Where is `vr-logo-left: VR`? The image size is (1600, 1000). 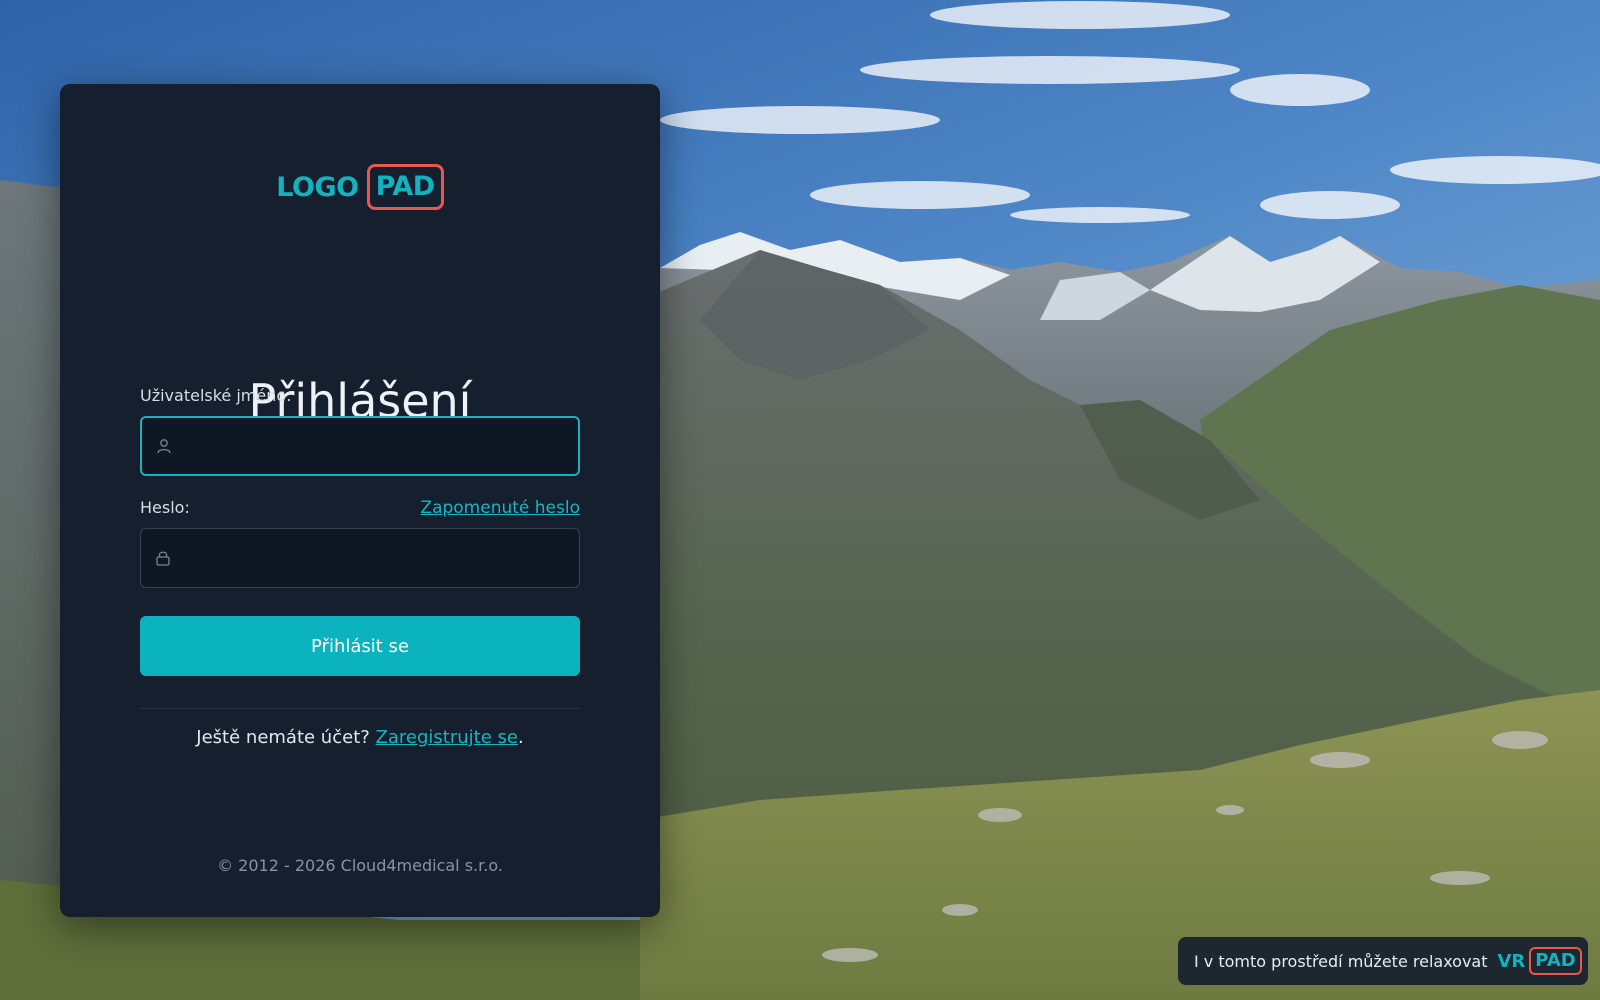 vr-logo-left: VR is located at coordinates (1511, 961).